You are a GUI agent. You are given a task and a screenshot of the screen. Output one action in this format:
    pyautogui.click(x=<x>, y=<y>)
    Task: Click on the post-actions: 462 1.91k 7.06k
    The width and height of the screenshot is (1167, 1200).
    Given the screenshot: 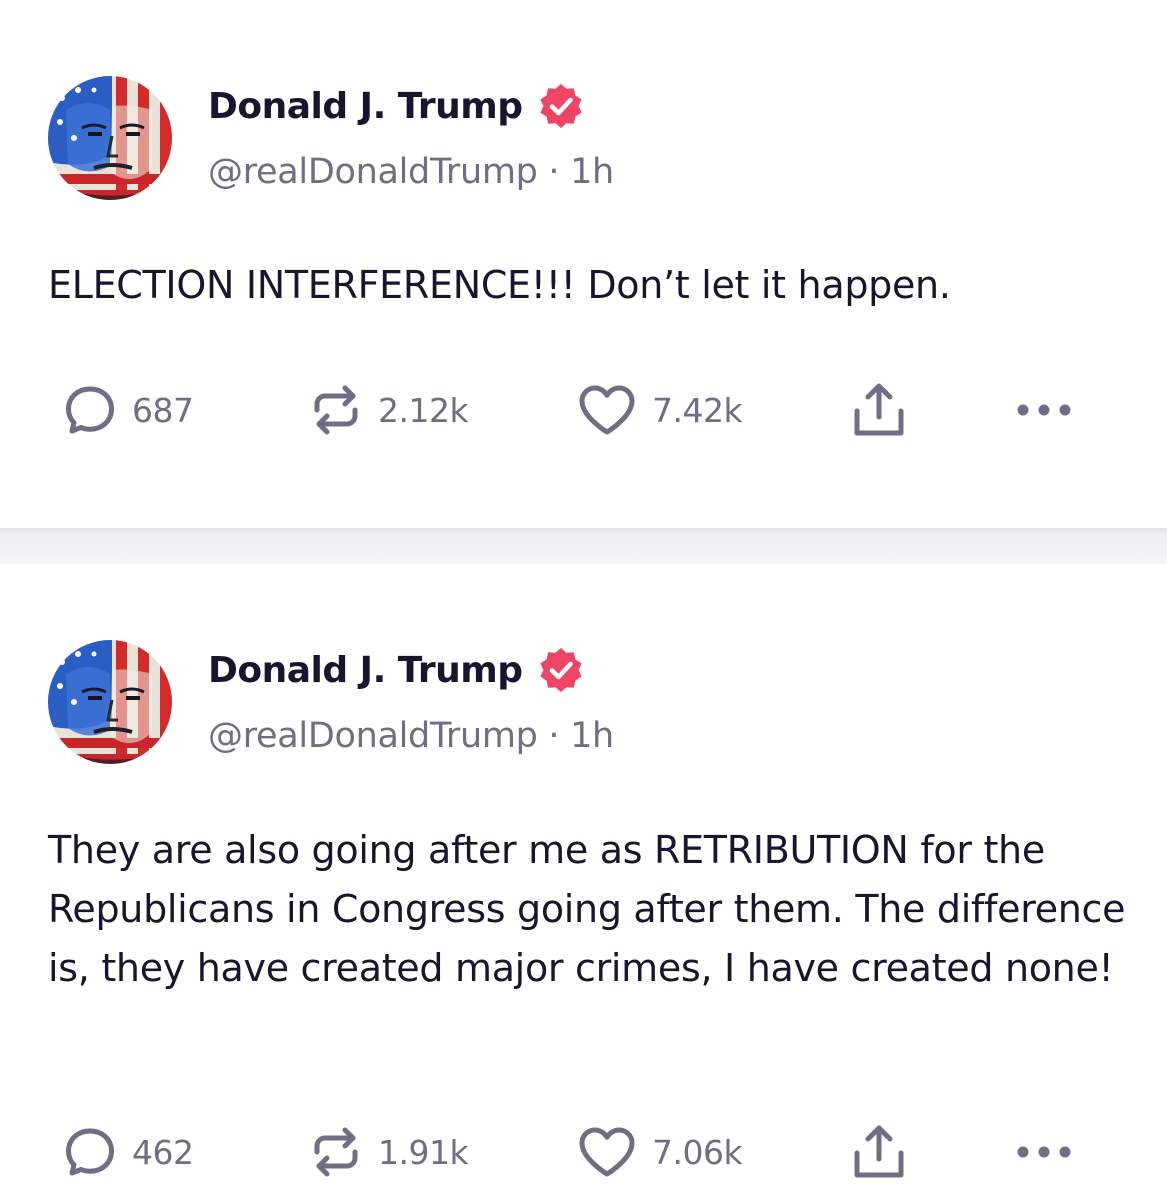 What is the action you would take?
    pyautogui.click(x=583, y=1152)
    